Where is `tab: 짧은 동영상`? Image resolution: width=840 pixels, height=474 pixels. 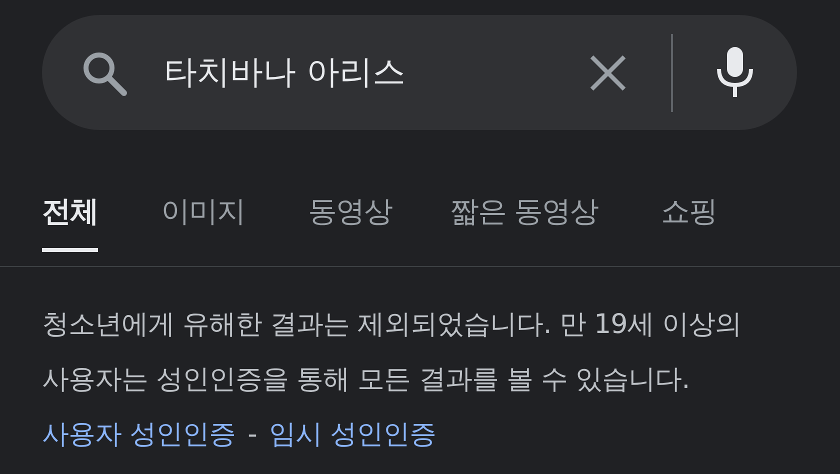 tab: 짧은 동영상 is located at coordinates (524, 215).